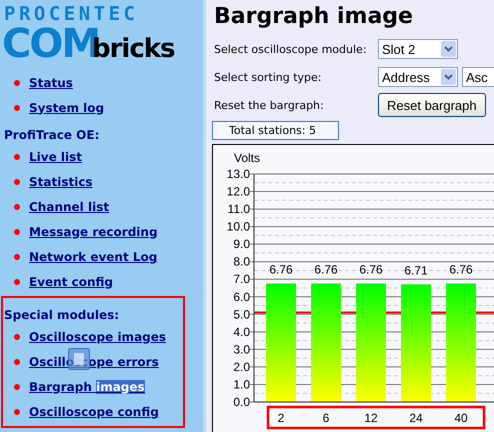 This screenshot has width=494, height=432. I want to click on dropdown: Slot 2, so click(418, 49).